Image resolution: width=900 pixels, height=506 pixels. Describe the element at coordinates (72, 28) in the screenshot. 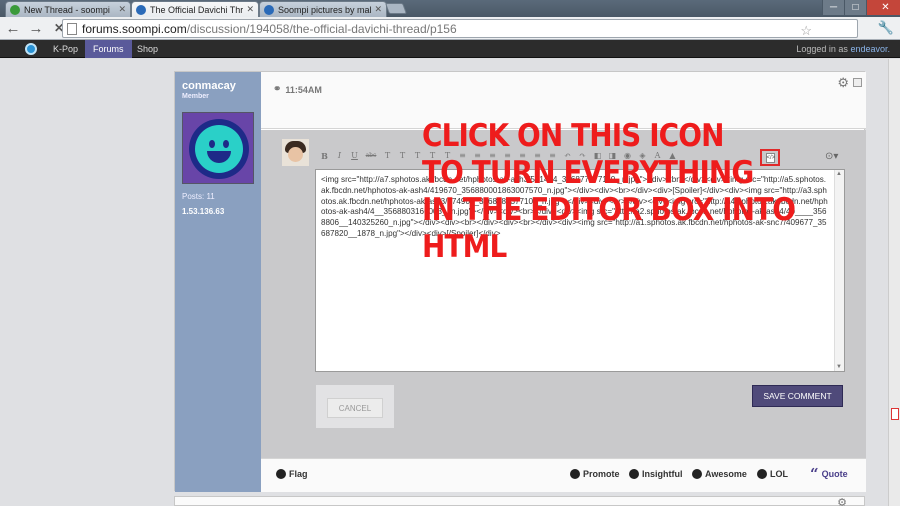

I see `page-icon` at that location.